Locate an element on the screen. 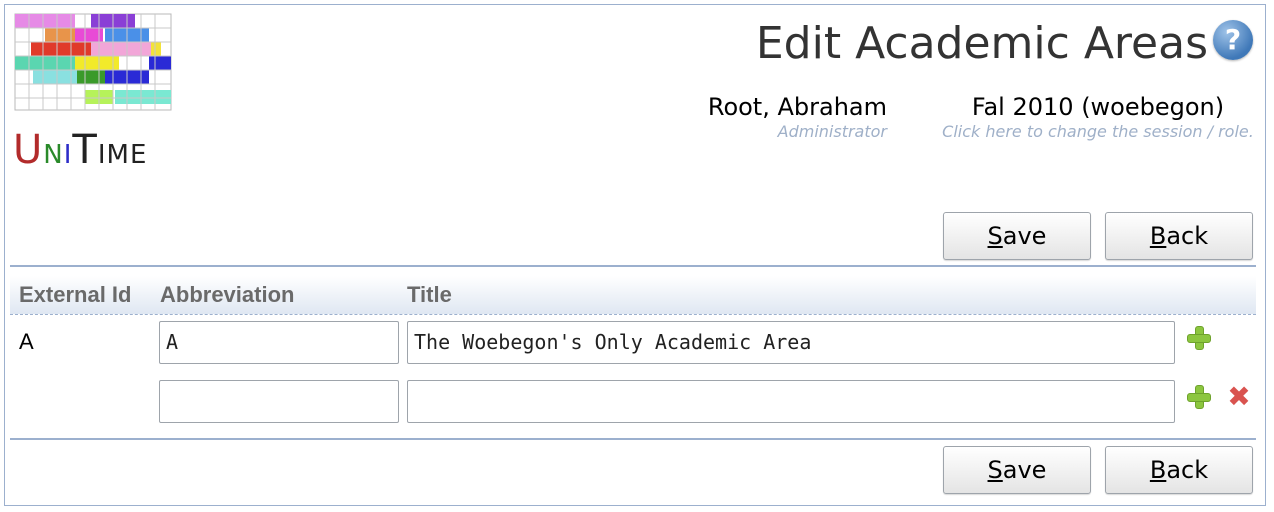 Image resolution: width=1274 pixels, height=512 pixels. back-button-top: Back is located at coordinates (1179, 236).